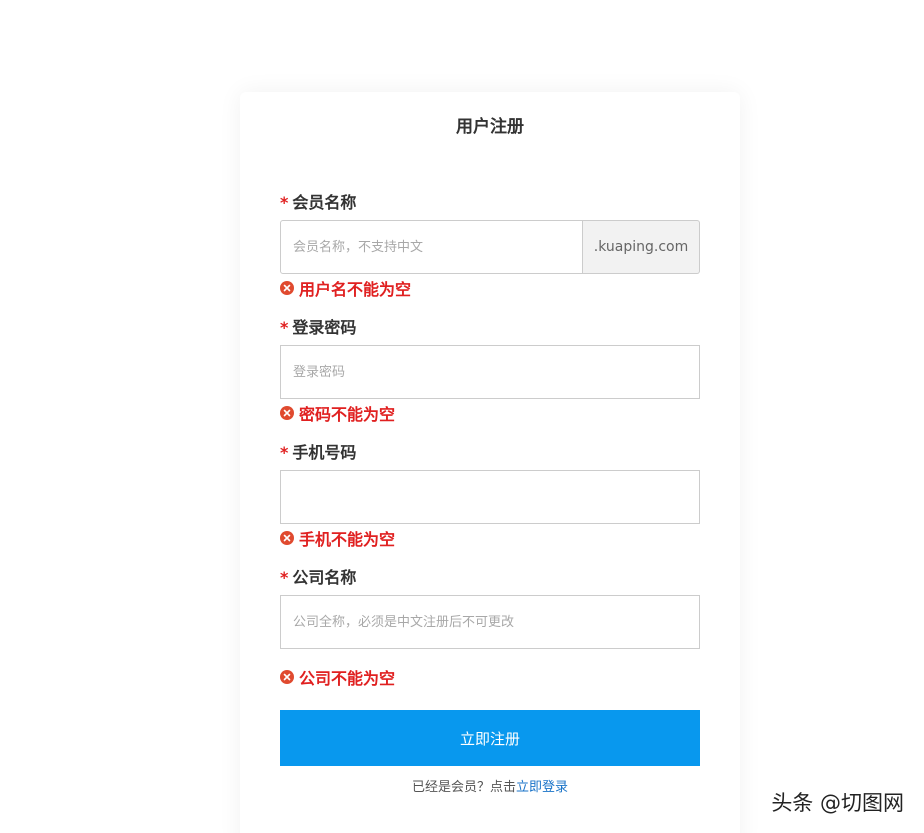  What do you see at coordinates (490, 203) in the screenshot?
I see `member-name-label: * 会员名称` at bounding box center [490, 203].